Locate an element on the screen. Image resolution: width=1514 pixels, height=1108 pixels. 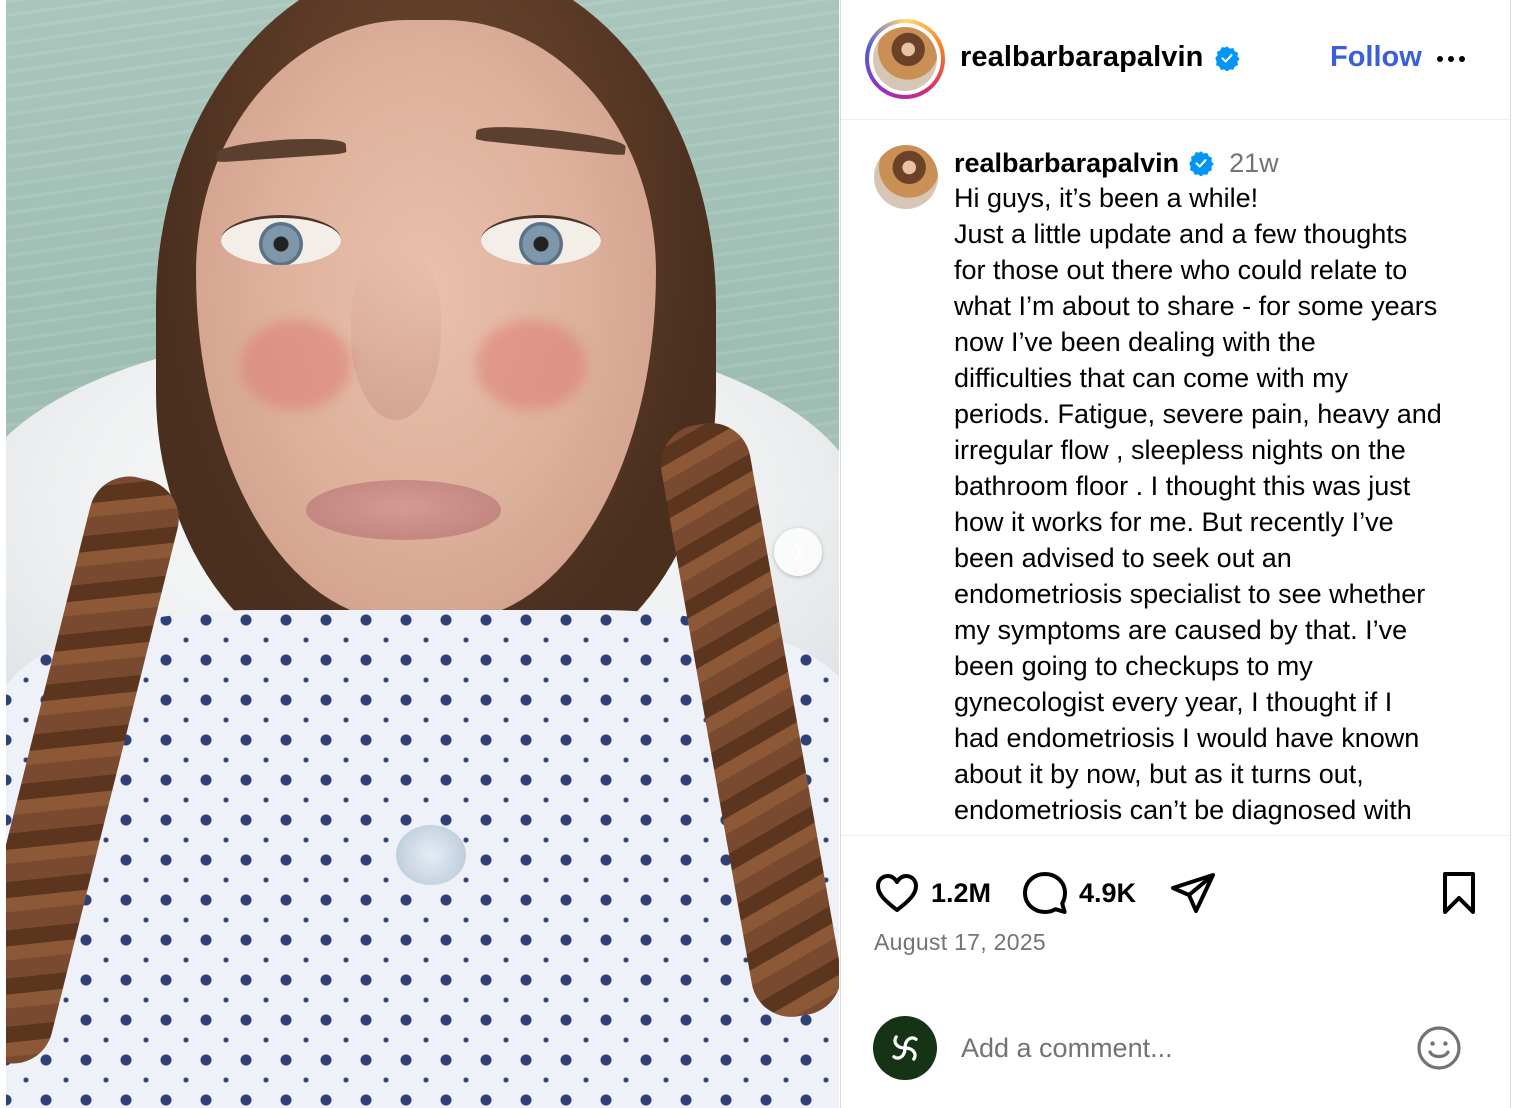
share-button is located at coordinates (1193, 893).